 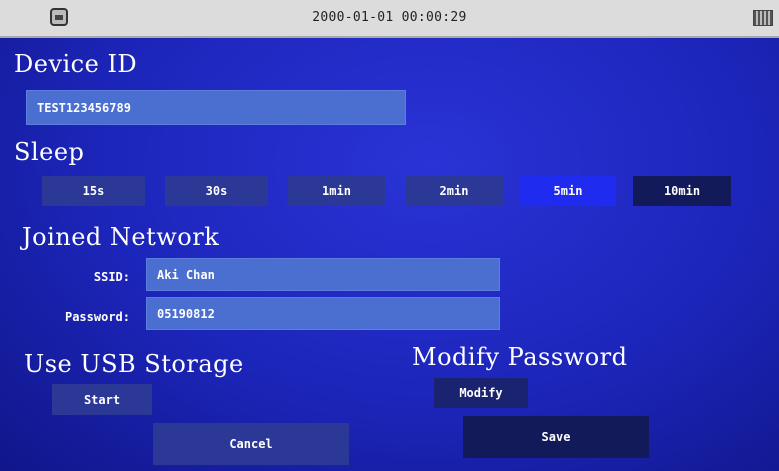 I want to click on datetime-display: 2000-01-01 00:00:29, so click(x=389, y=17).